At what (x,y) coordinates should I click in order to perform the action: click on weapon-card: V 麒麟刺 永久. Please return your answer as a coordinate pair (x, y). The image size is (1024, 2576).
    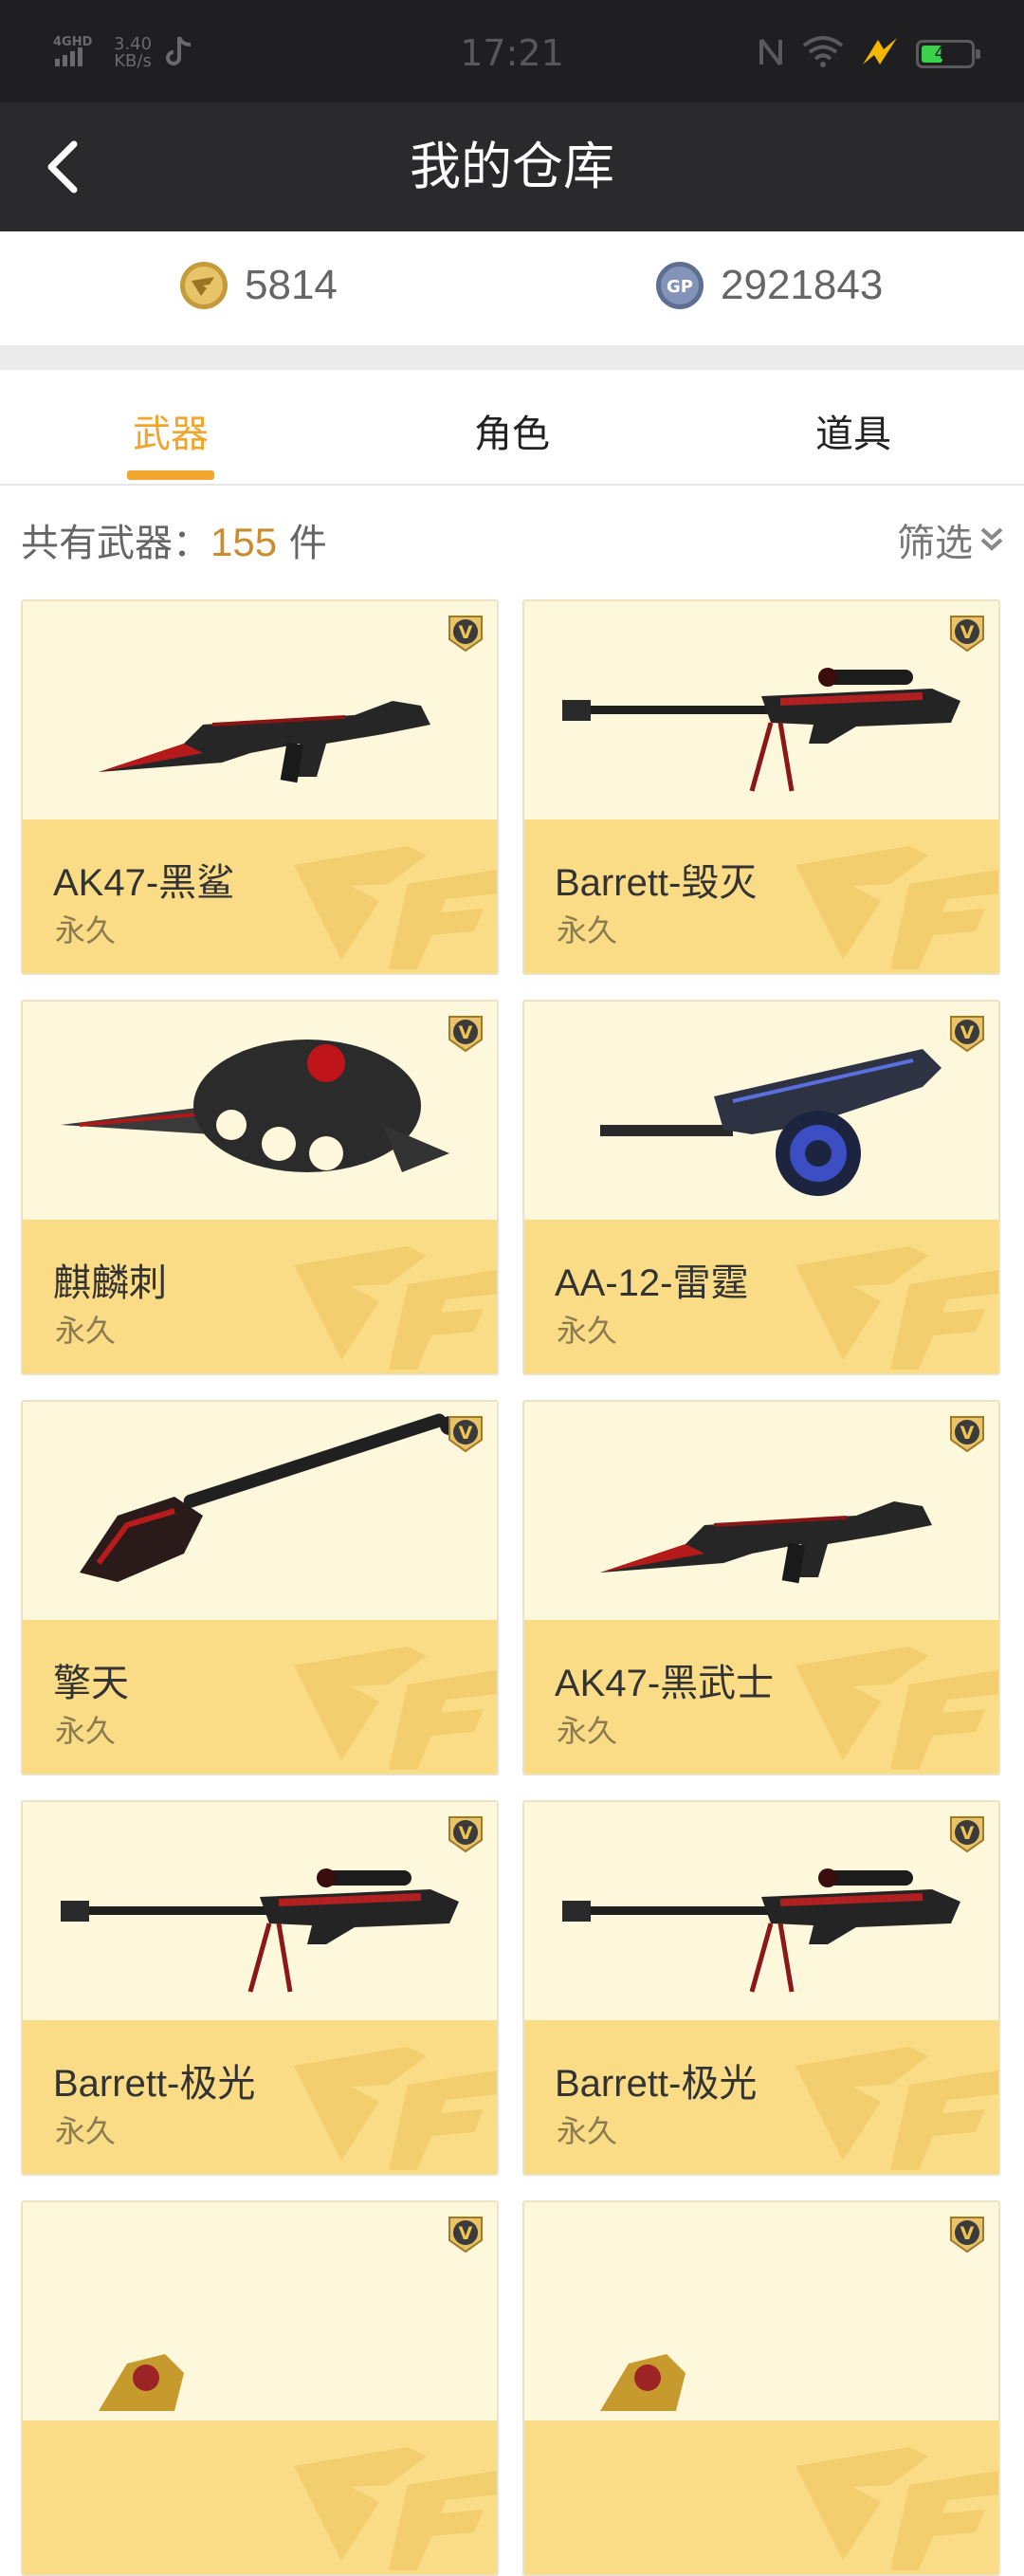
    Looking at the image, I should click on (260, 1187).